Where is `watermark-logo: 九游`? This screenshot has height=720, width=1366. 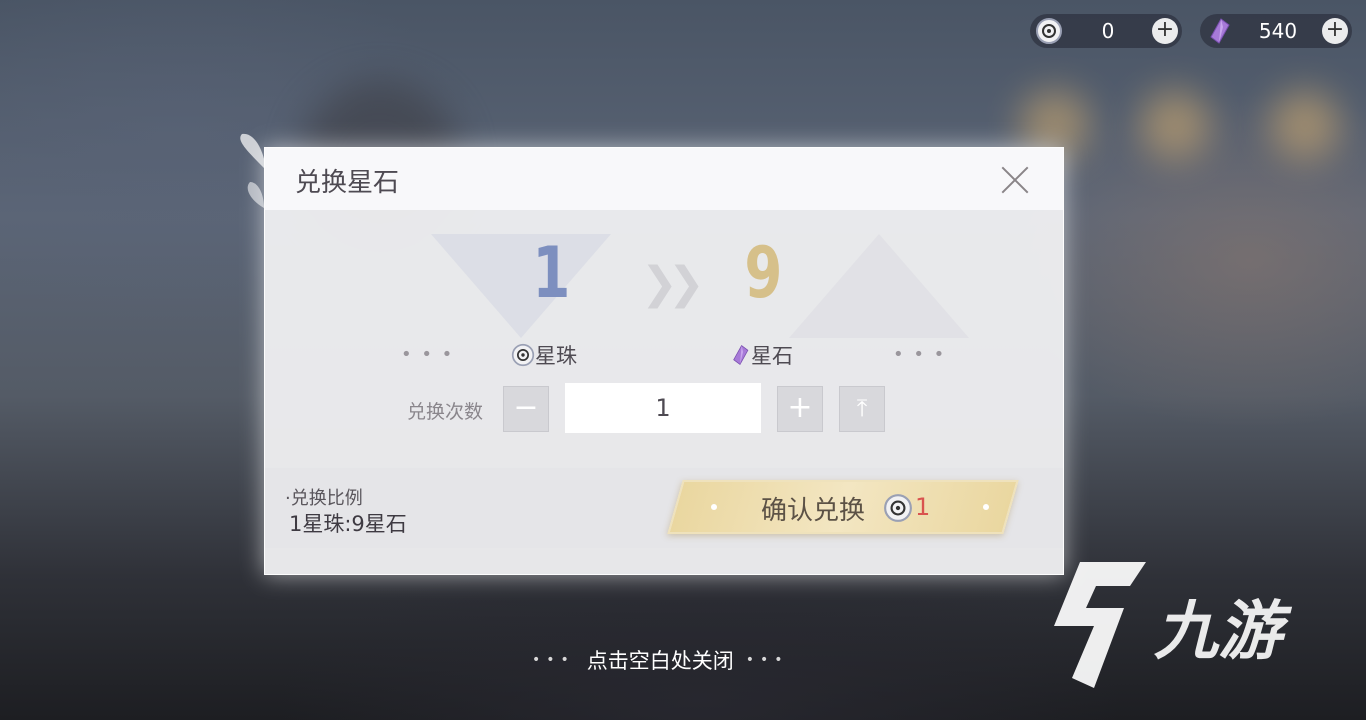 watermark-logo: 九游 is located at coordinates (1195, 626).